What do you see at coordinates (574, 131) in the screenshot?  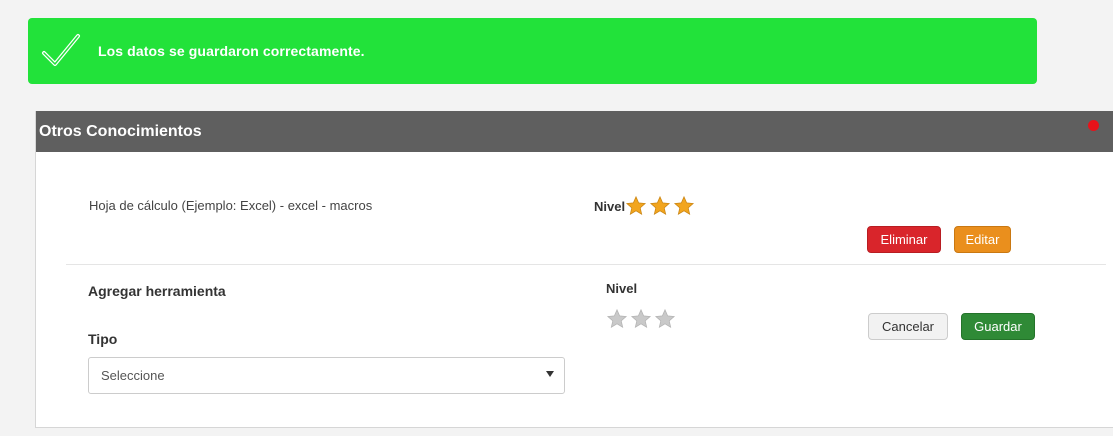 I see `panel-header: Otros Conocimientos` at bounding box center [574, 131].